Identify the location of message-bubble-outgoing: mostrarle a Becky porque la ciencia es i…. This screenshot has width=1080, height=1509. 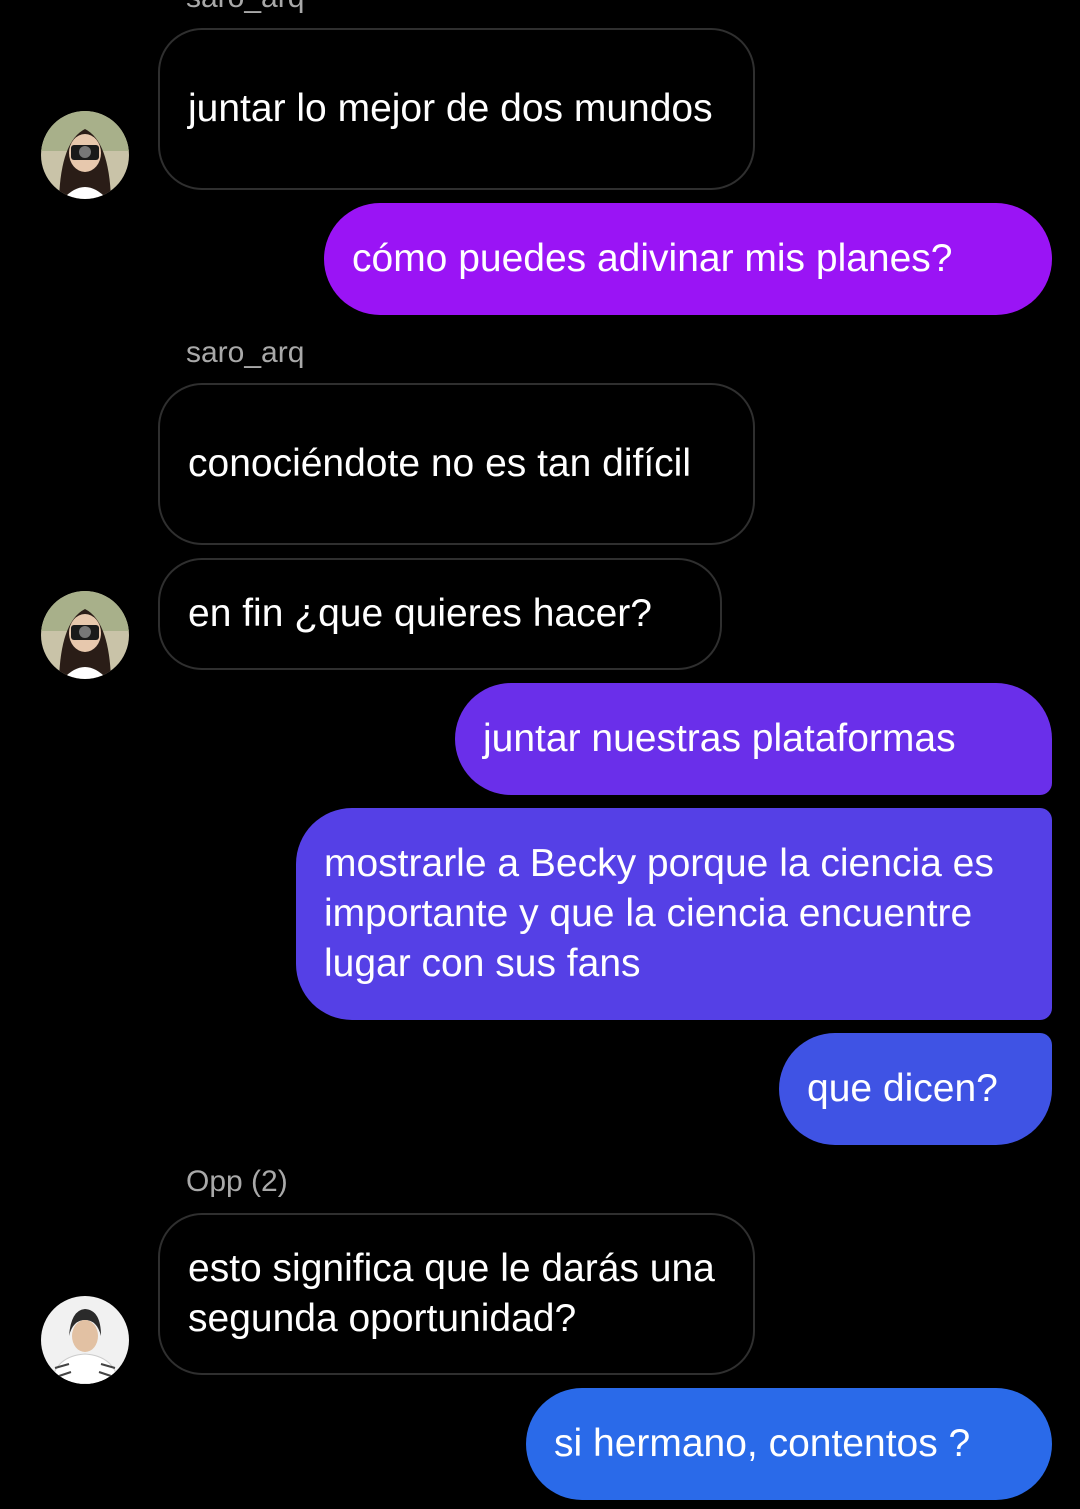
(674, 914).